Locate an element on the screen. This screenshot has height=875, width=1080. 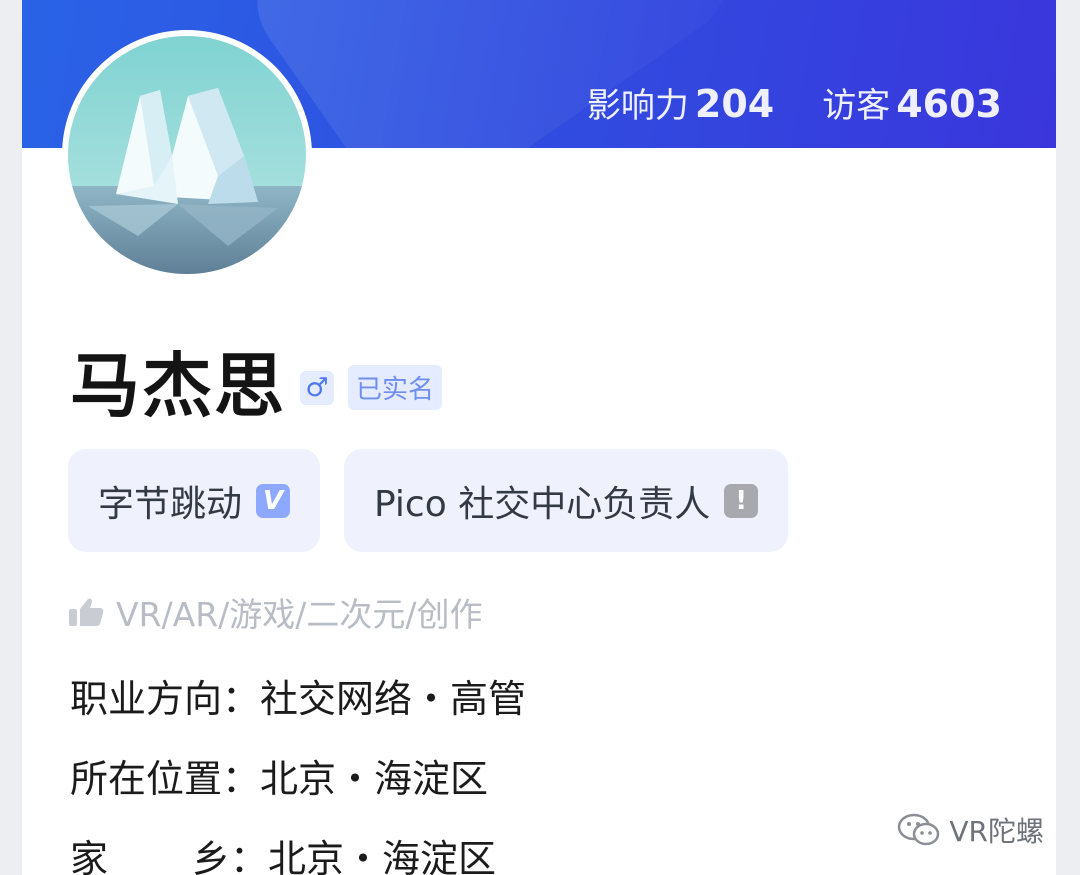
stat-value: 4603 is located at coordinates (949, 104).